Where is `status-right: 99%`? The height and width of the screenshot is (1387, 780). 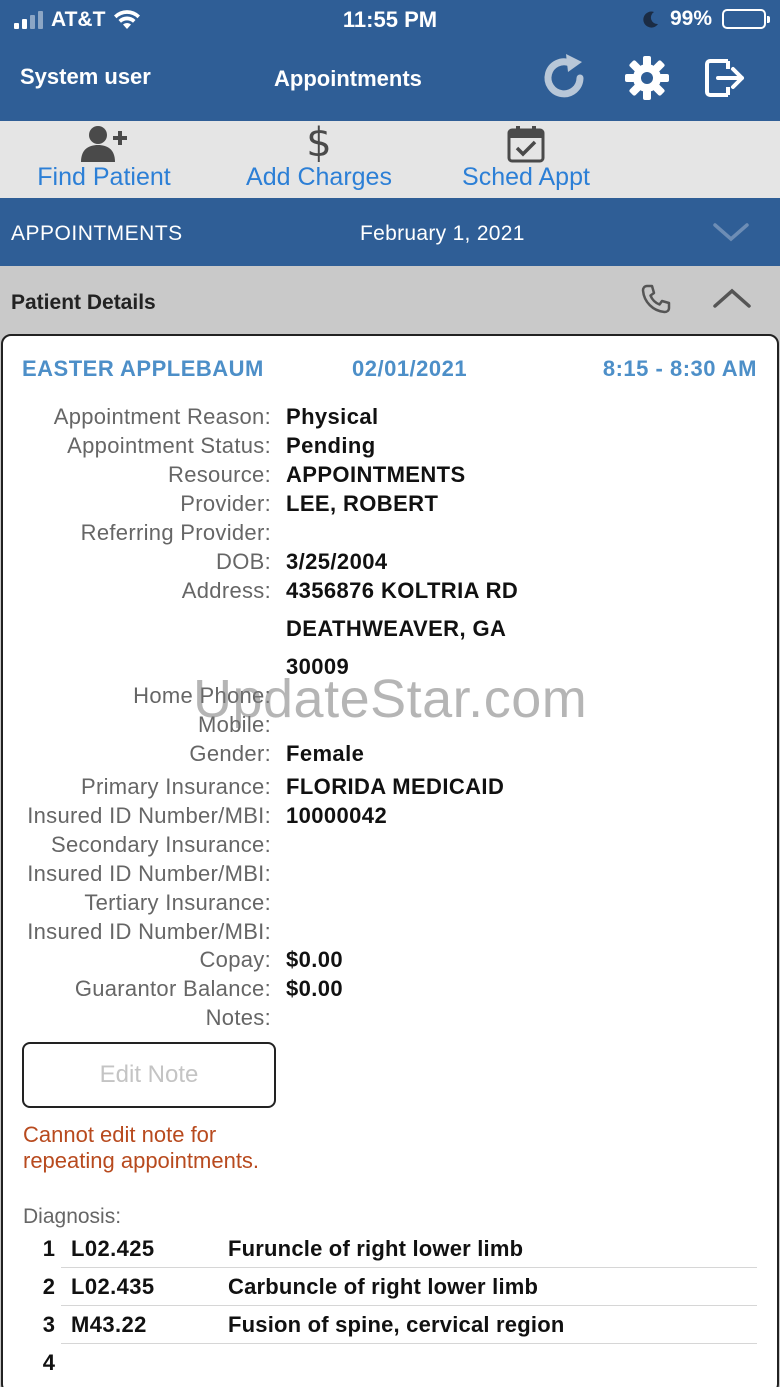
status-right: 99% is located at coordinates (706, 19).